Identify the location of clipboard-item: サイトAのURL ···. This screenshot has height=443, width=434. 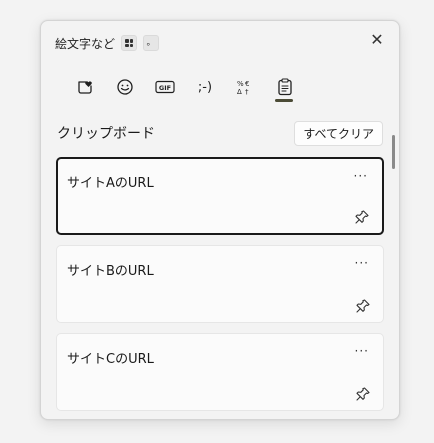
(220, 196).